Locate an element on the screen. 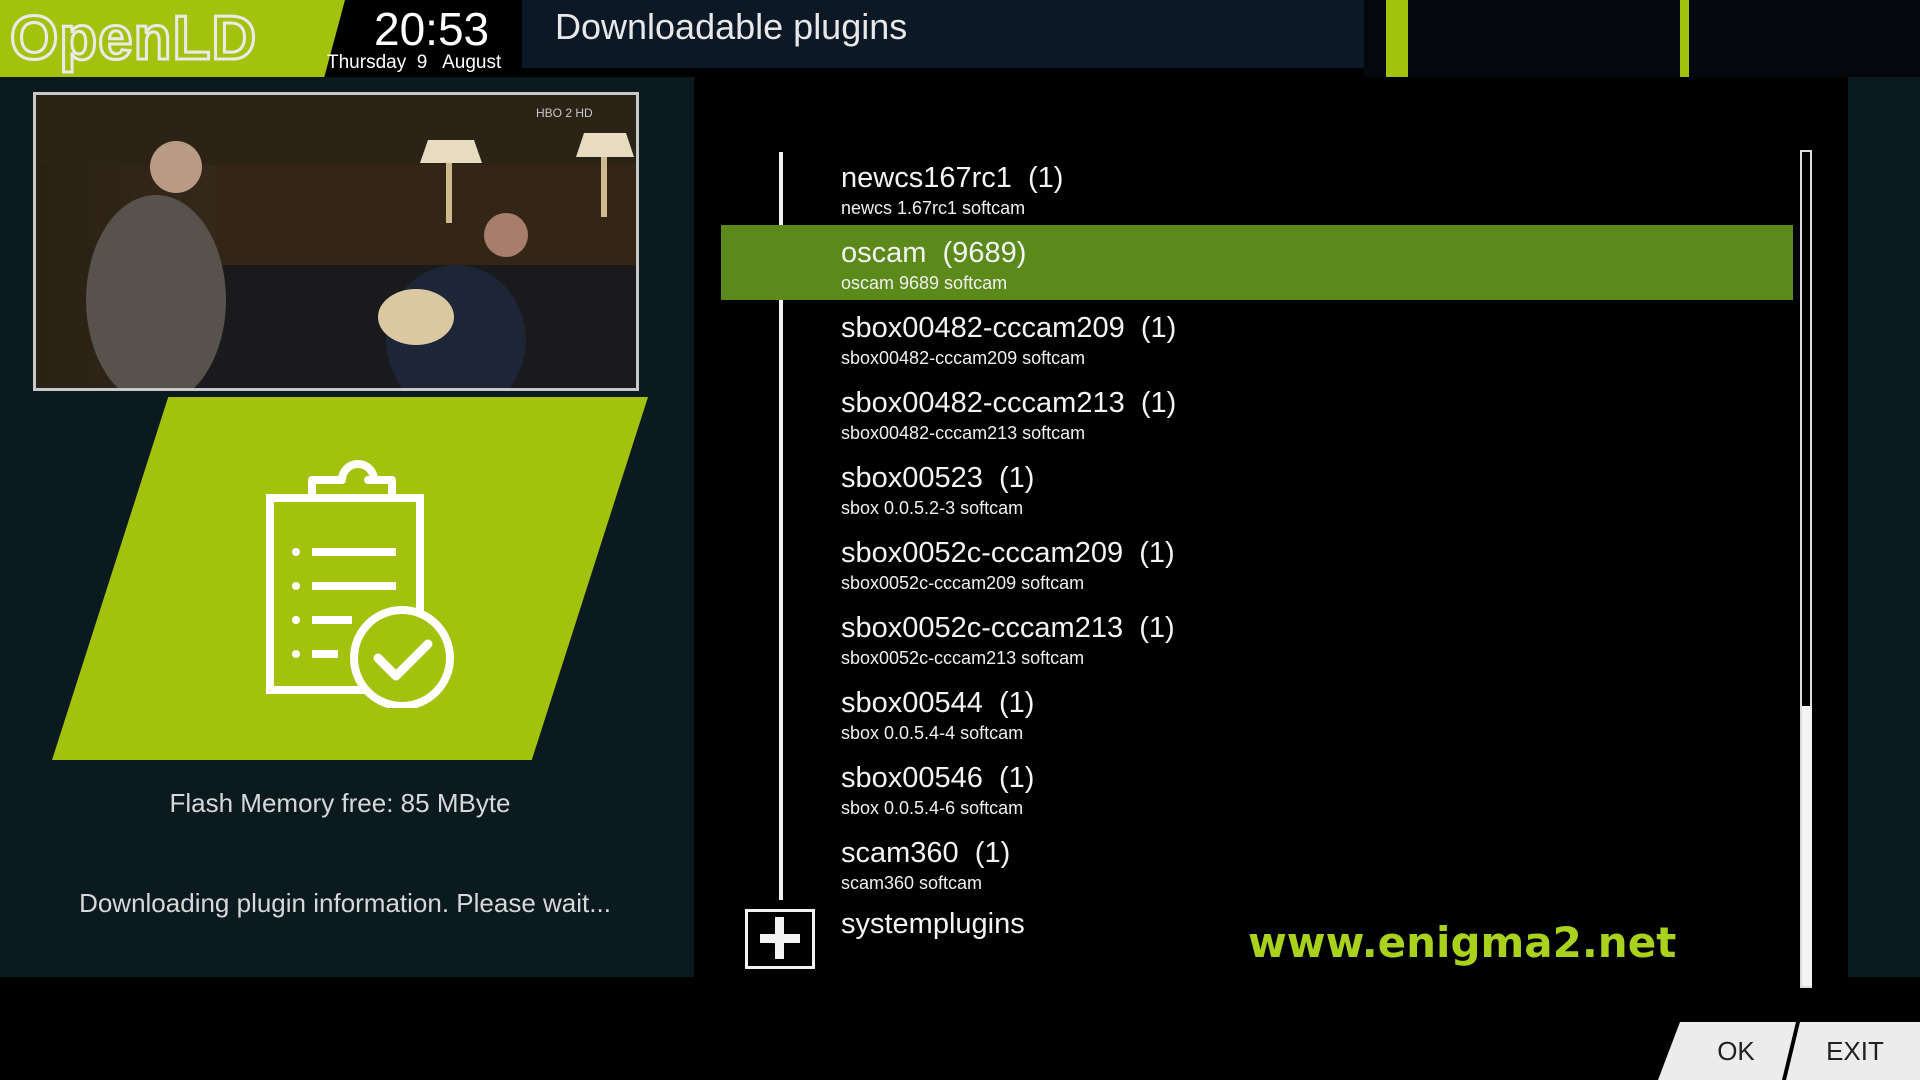 This screenshot has width=1920, height=1080. clock-time: 20:53 is located at coordinates (432, 29).